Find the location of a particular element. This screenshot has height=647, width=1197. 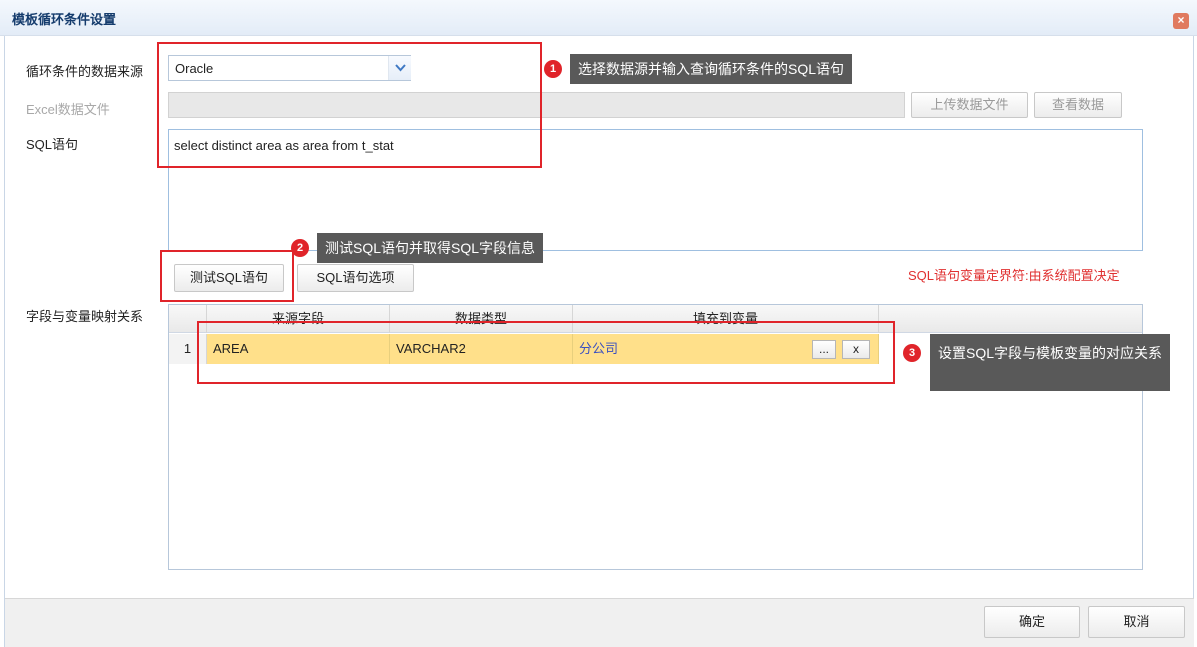

view-data-button: 查看数据 is located at coordinates (1078, 105).